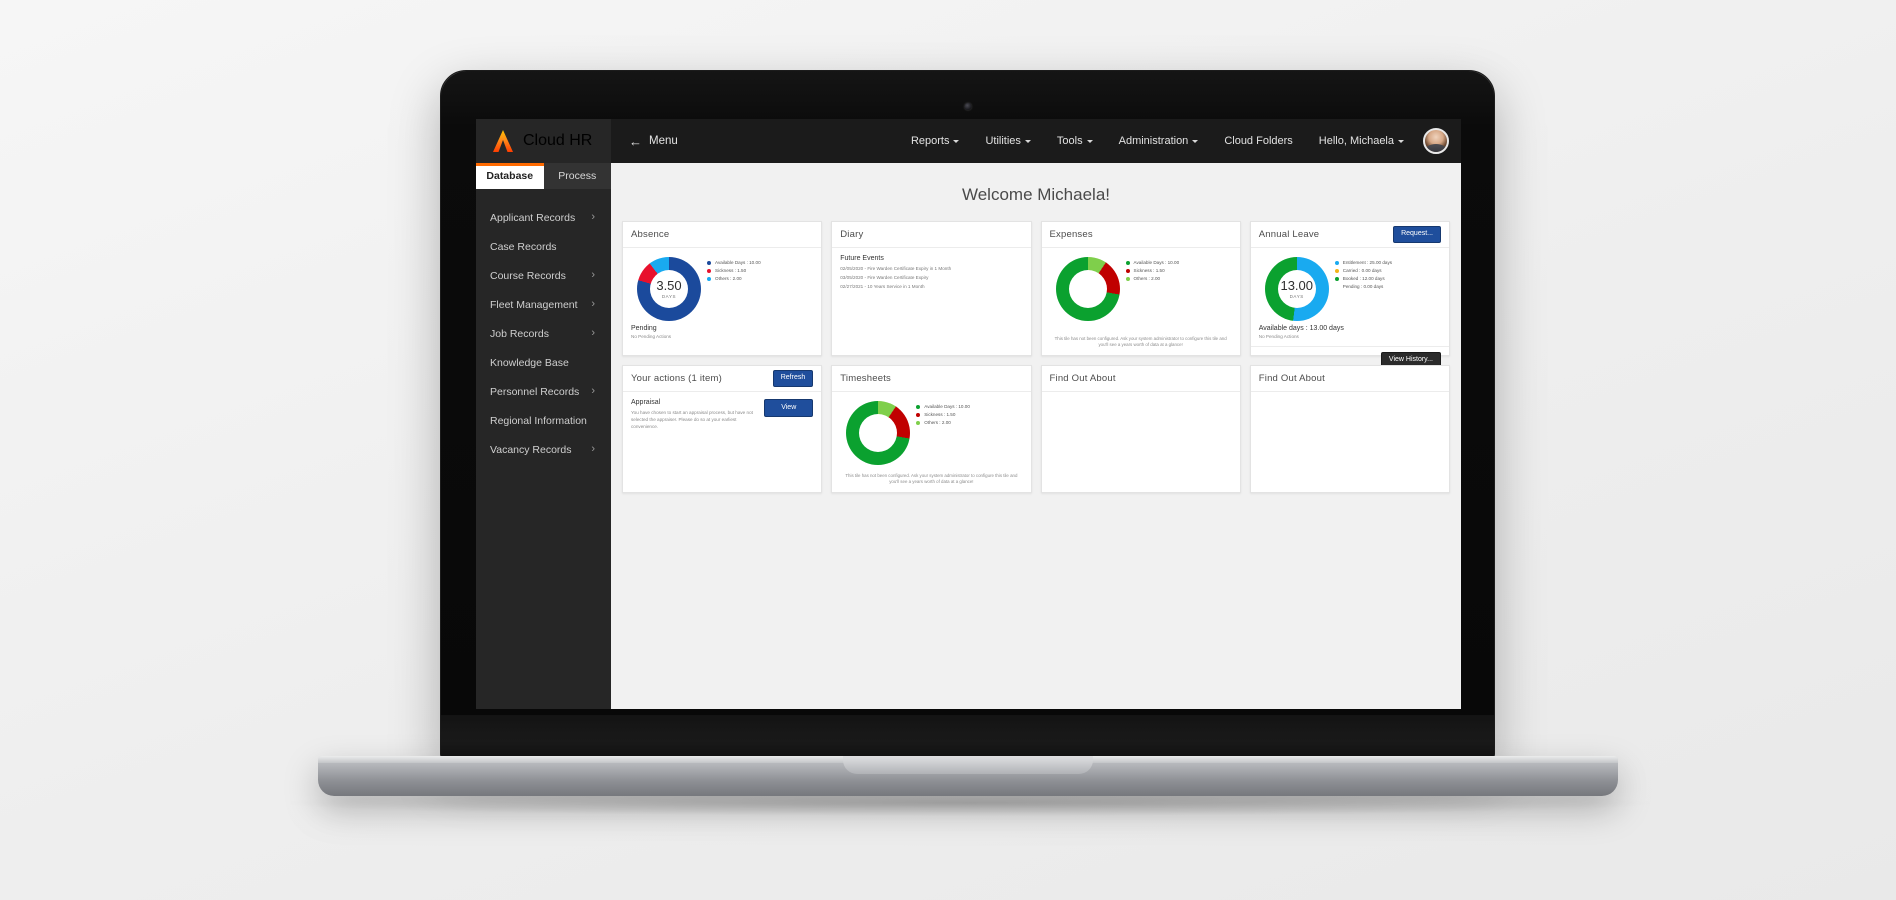 The image size is (1896, 900). Describe the element at coordinates (523, 246) in the screenshot. I see `sidebar-item-label: Case Records` at that location.